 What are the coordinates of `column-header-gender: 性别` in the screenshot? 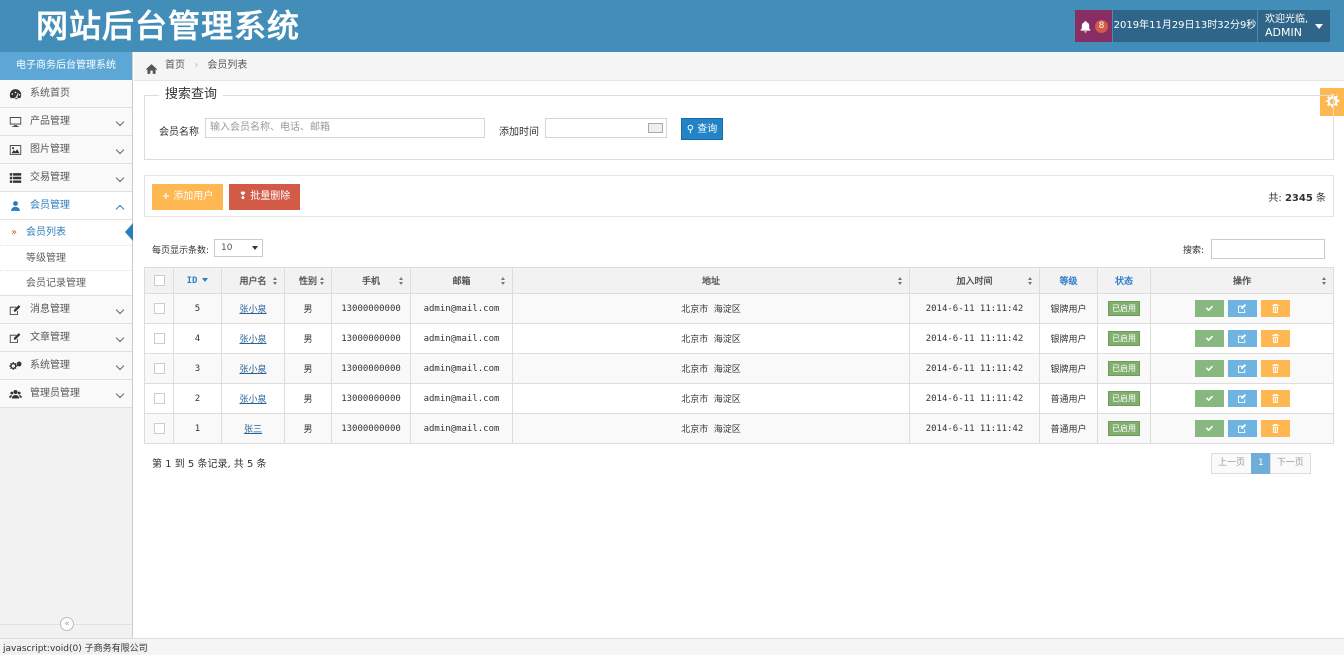 It's located at (308, 280).